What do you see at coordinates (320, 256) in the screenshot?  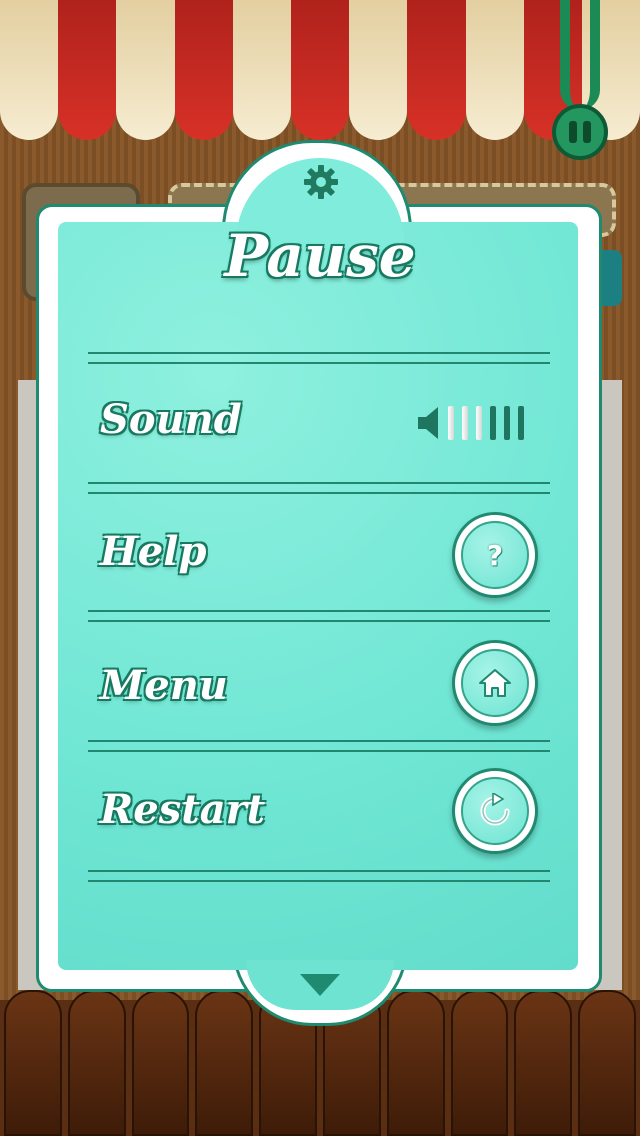 I see `dialog-title: Pause` at bounding box center [320, 256].